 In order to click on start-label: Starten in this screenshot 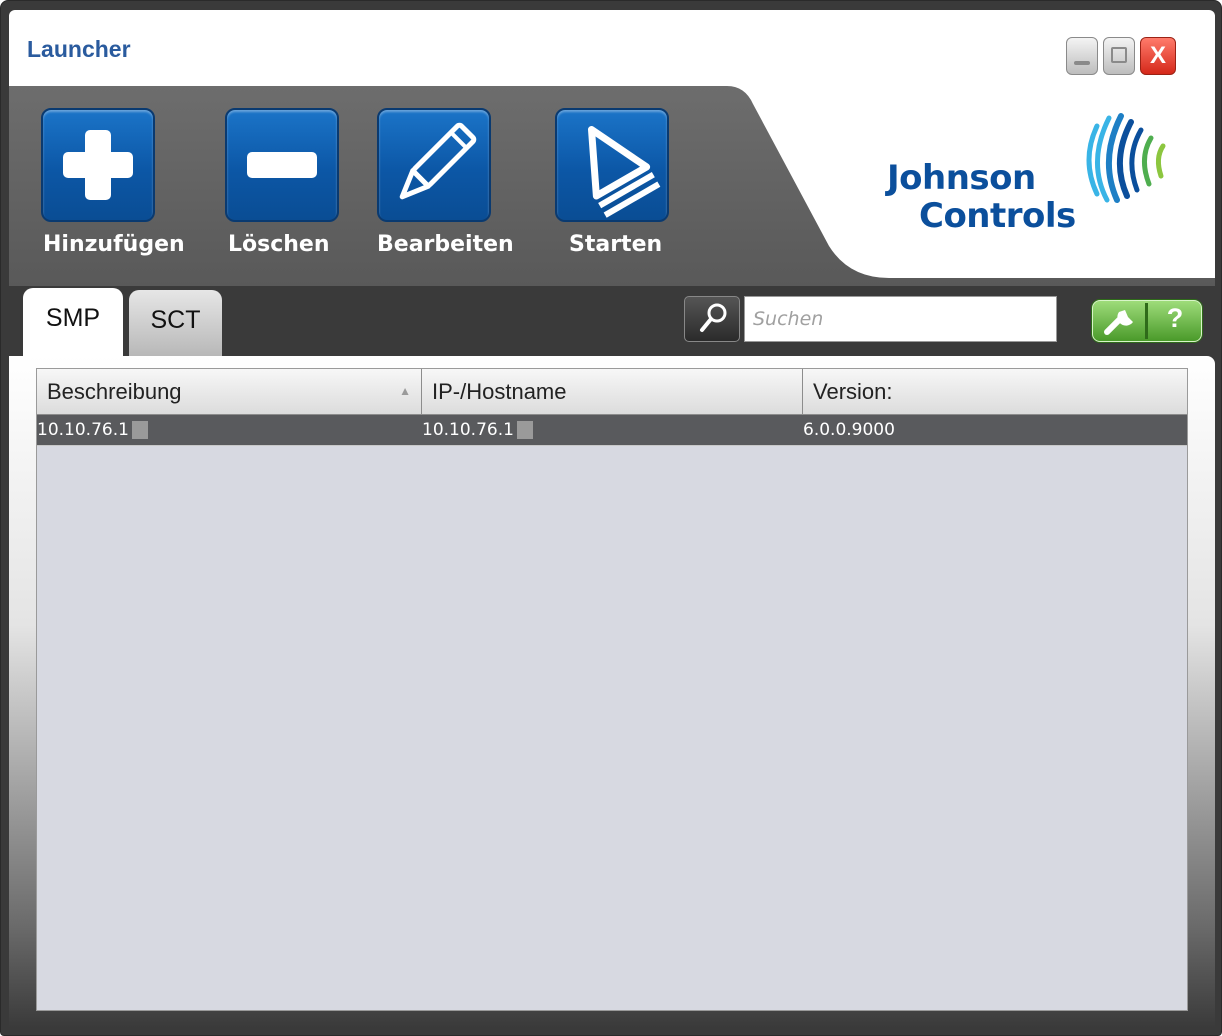, I will do `click(616, 244)`.